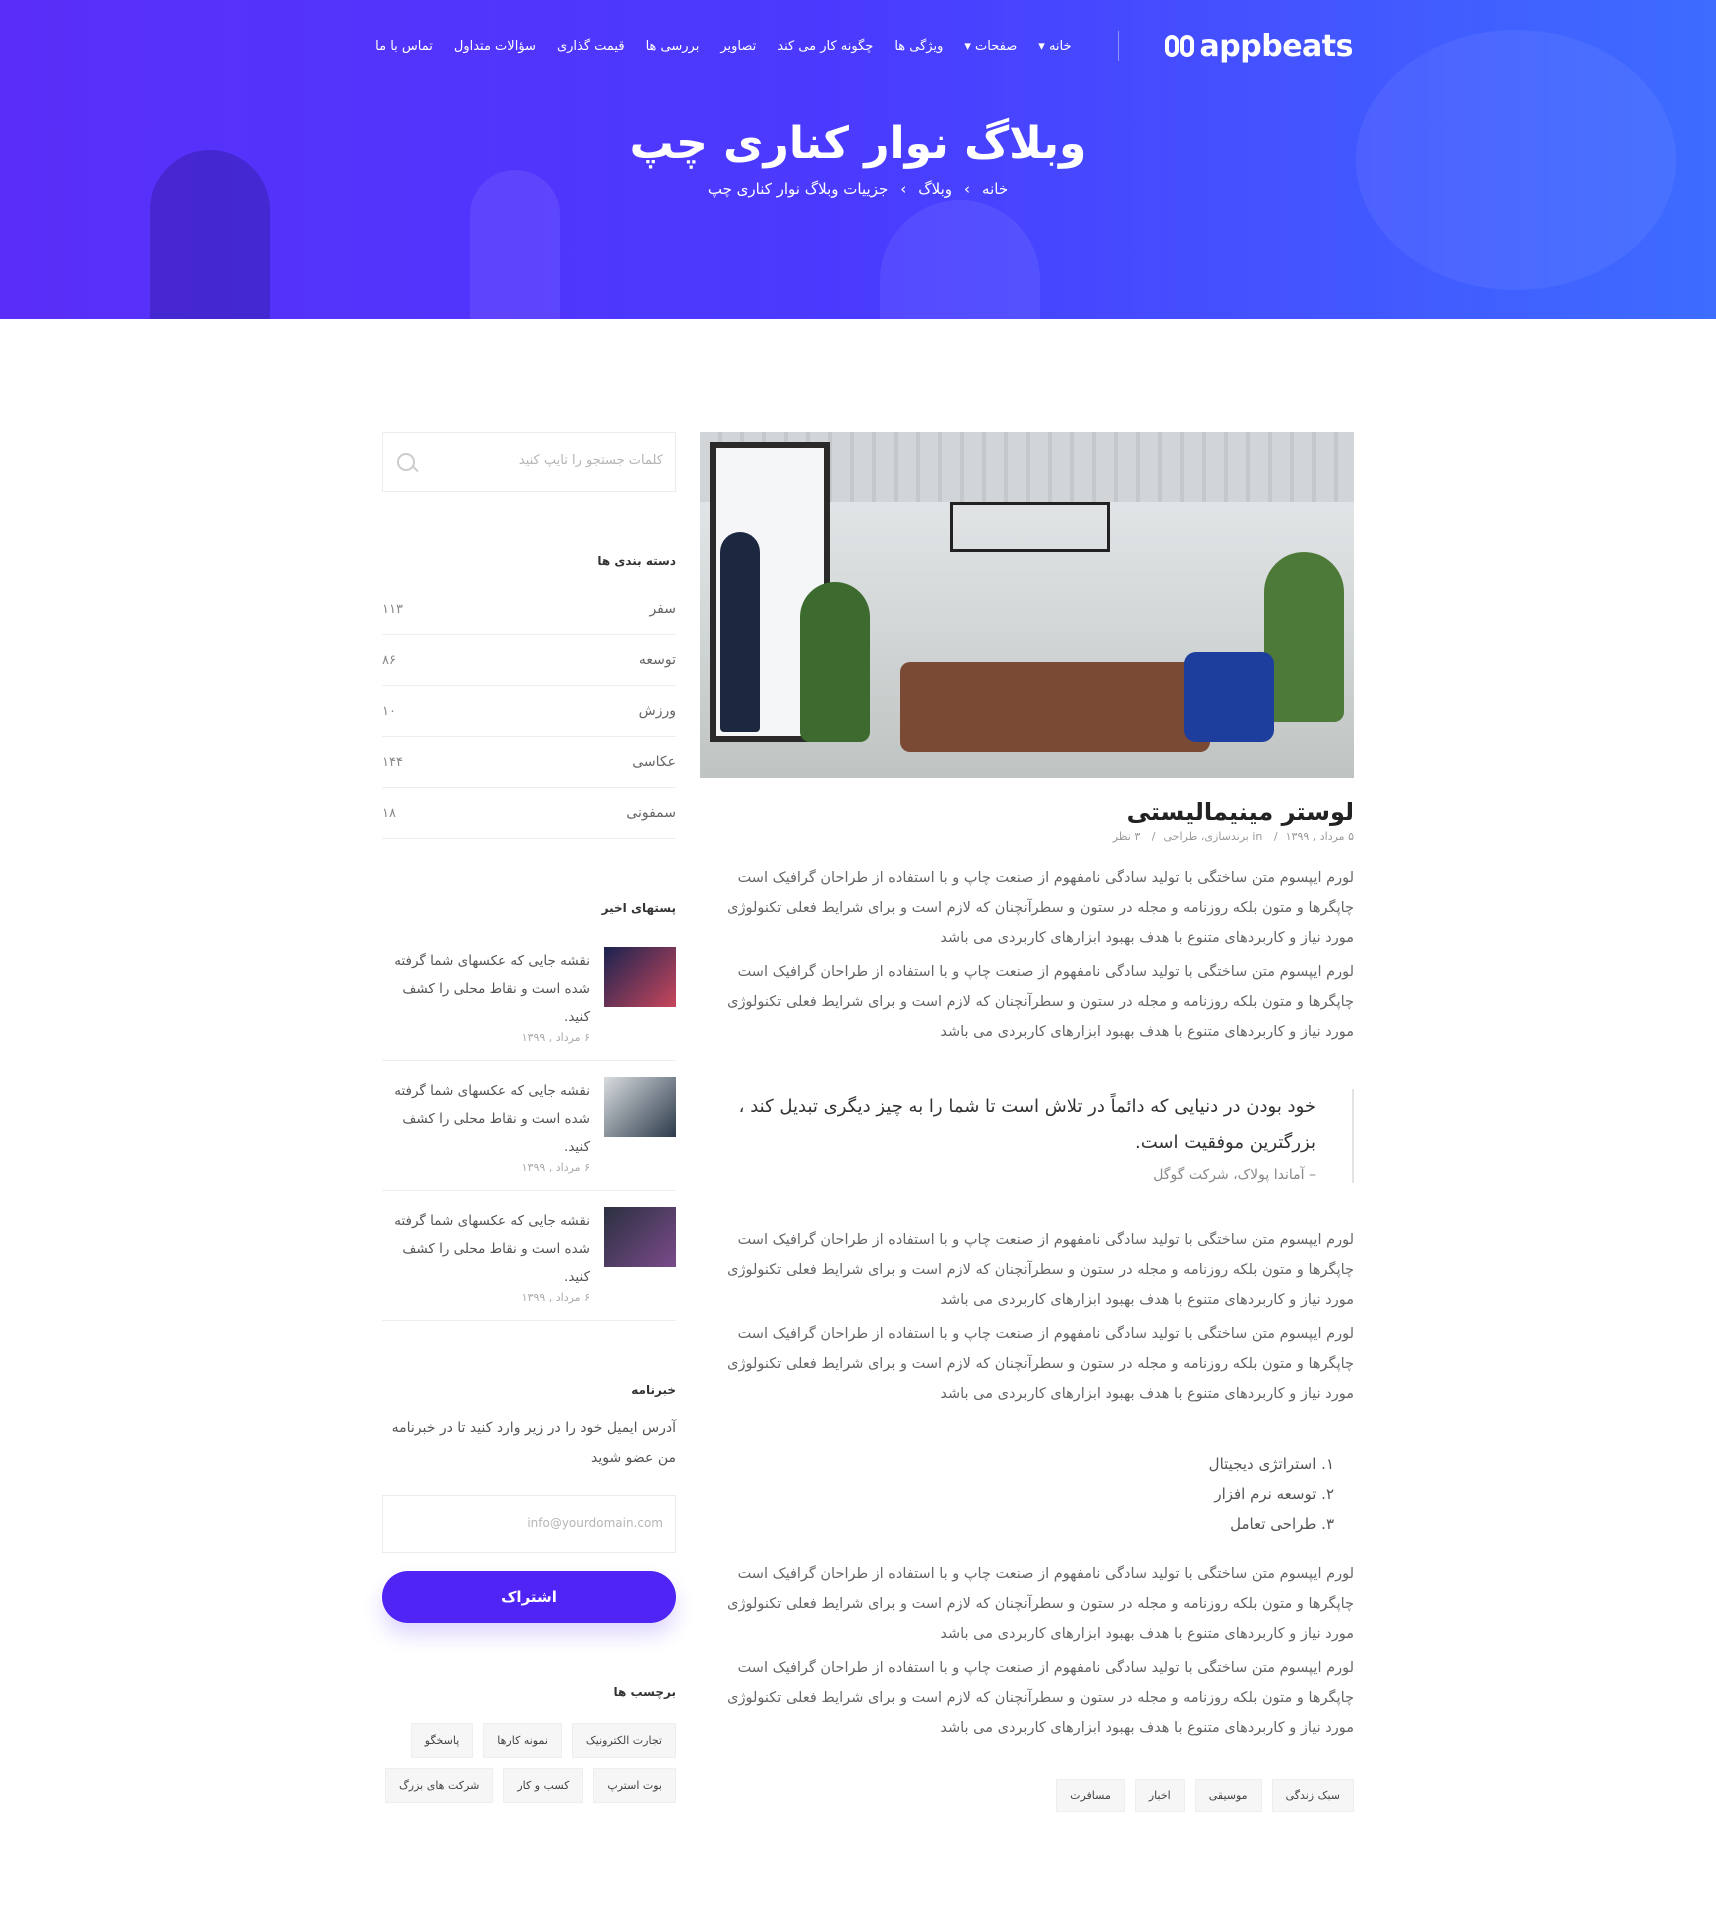 This screenshot has width=1716, height=1905. What do you see at coordinates (389, 660) in the screenshot?
I see `category-count: ۸۶` at bounding box center [389, 660].